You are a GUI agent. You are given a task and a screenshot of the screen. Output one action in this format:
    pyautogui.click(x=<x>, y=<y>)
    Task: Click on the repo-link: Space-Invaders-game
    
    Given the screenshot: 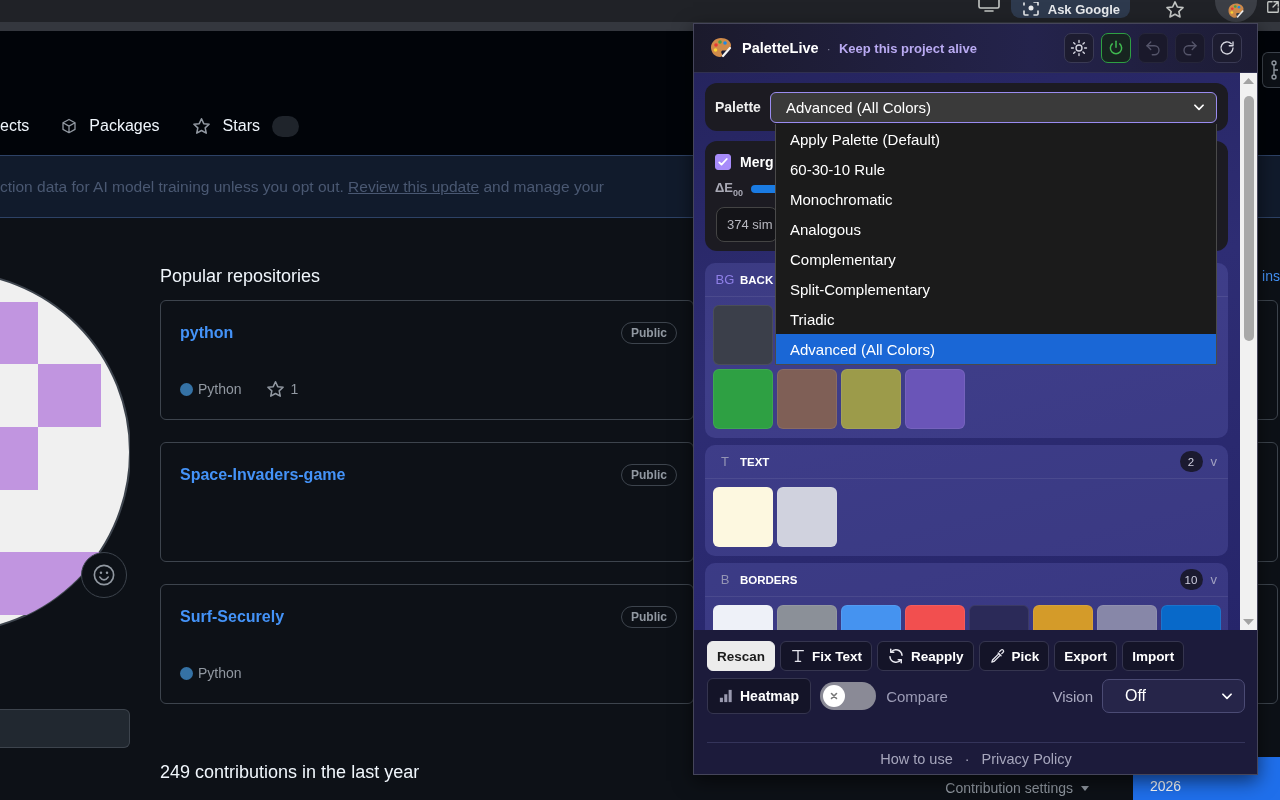 What is the action you would take?
    pyautogui.click(x=263, y=475)
    